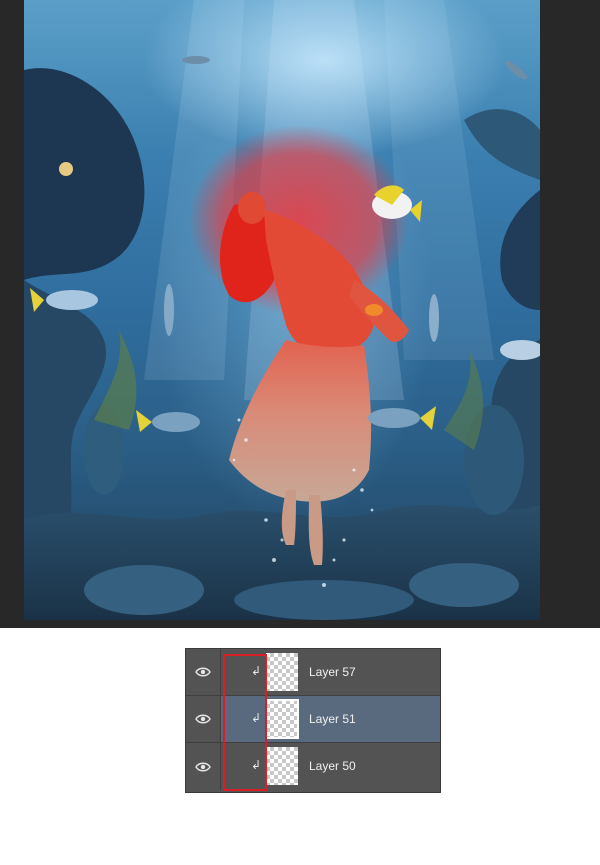 This screenshot has width=600, height=865. What do you see at coordinates (168, 421) in the screenshot?
I see `middle-fish` at bounding box center [168, 421].